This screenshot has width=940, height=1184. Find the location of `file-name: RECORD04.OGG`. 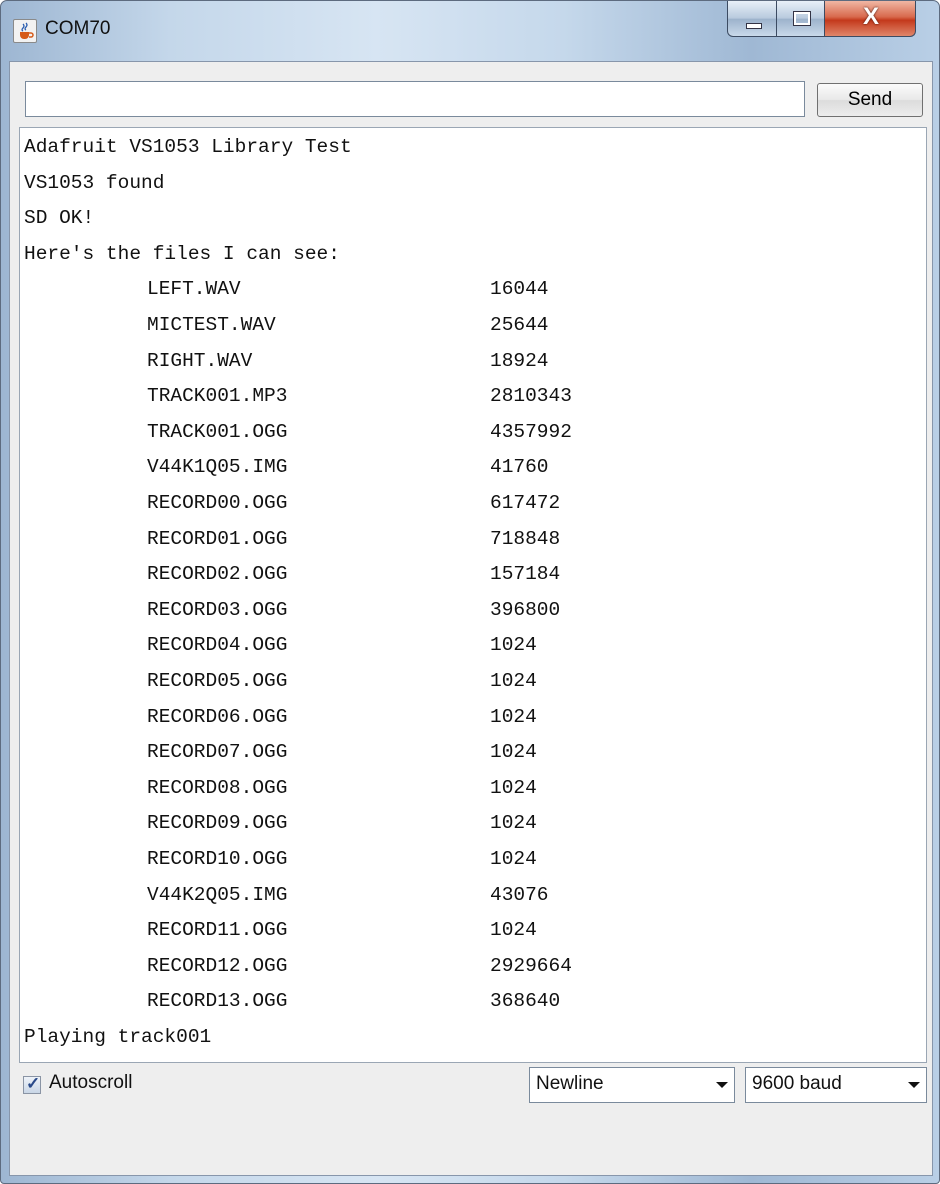

file-name: RECORD04.OGG is located at coordinates (217, 645).